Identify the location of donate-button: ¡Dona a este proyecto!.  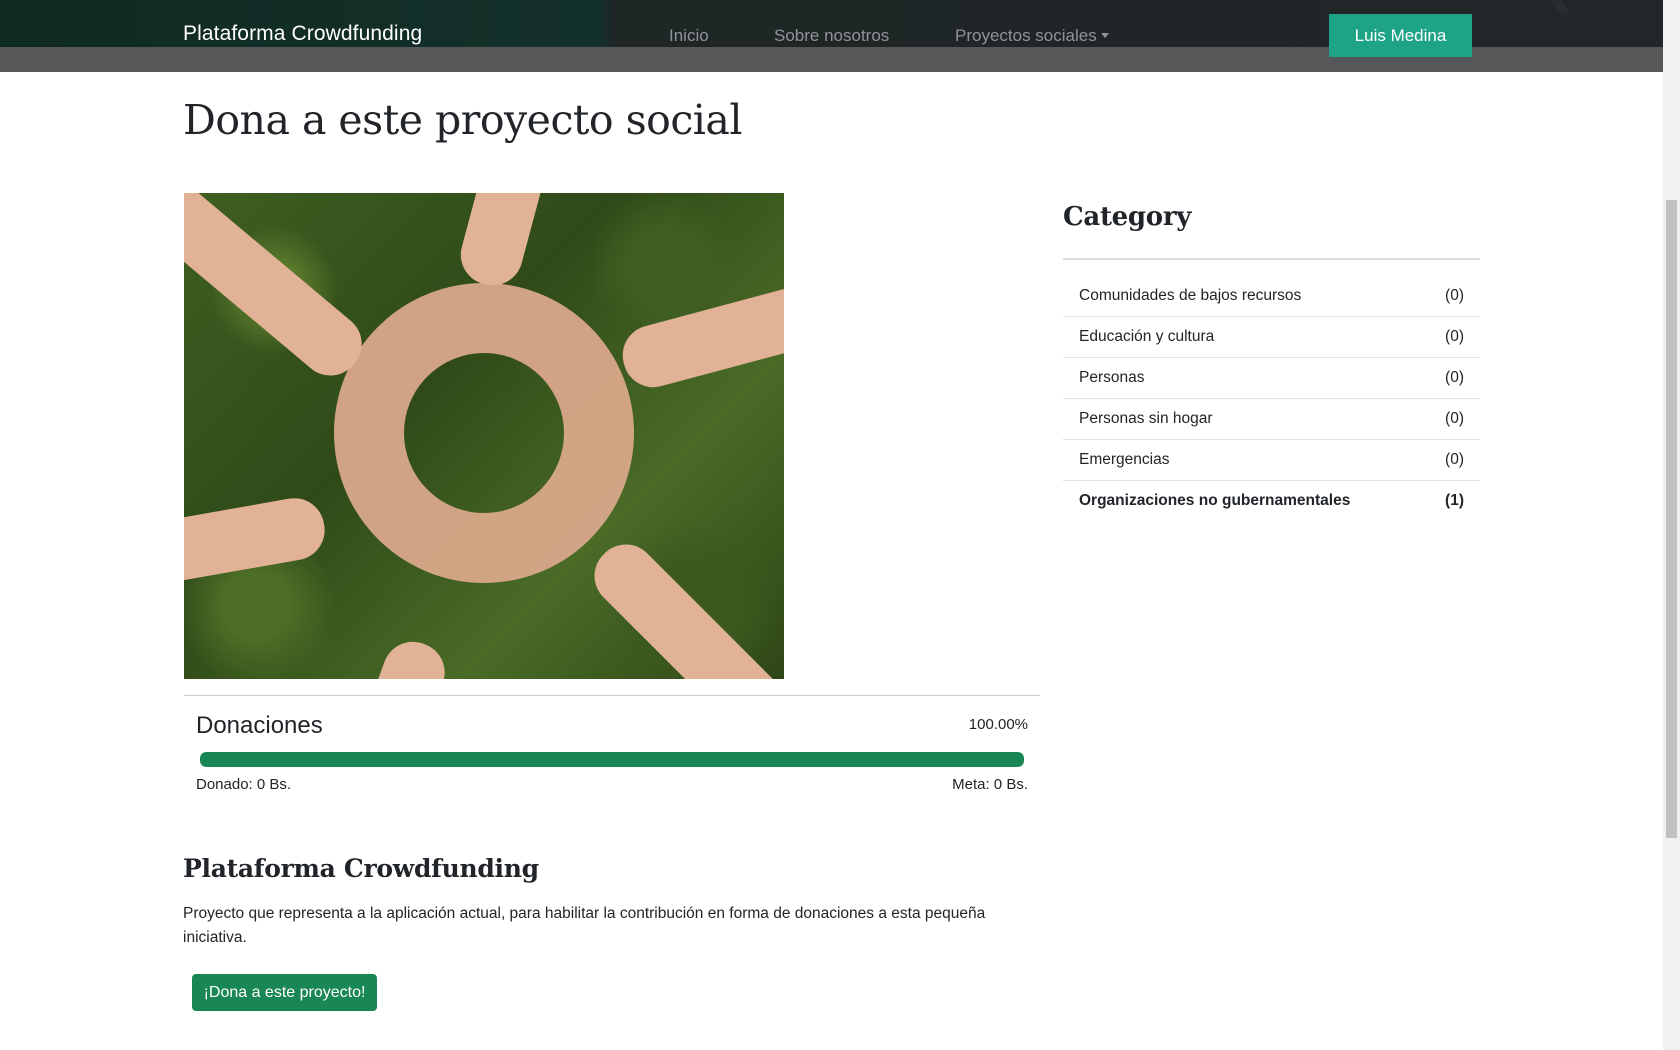
(284, 992).